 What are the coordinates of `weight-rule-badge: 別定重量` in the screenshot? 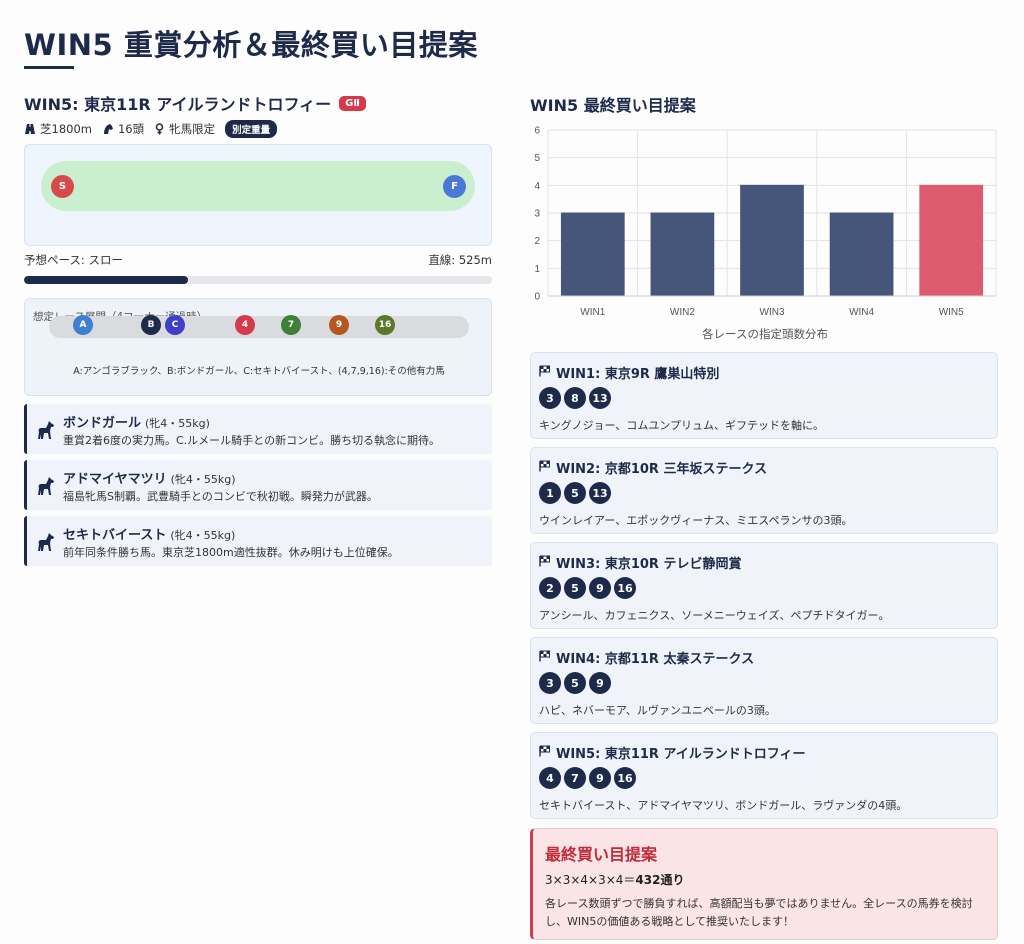 It's located at (251, 129).